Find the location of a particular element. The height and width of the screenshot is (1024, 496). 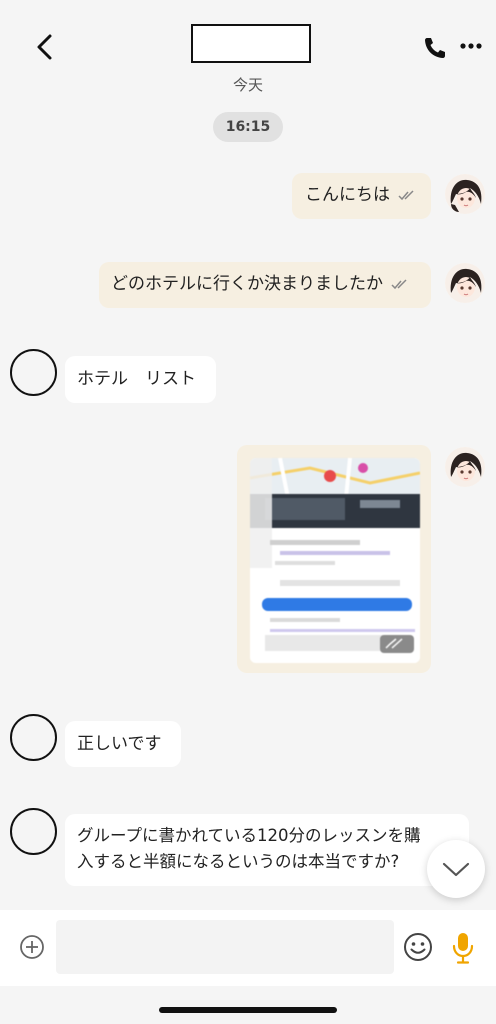

chevron-left-icon is located at coordinates (45, 47).